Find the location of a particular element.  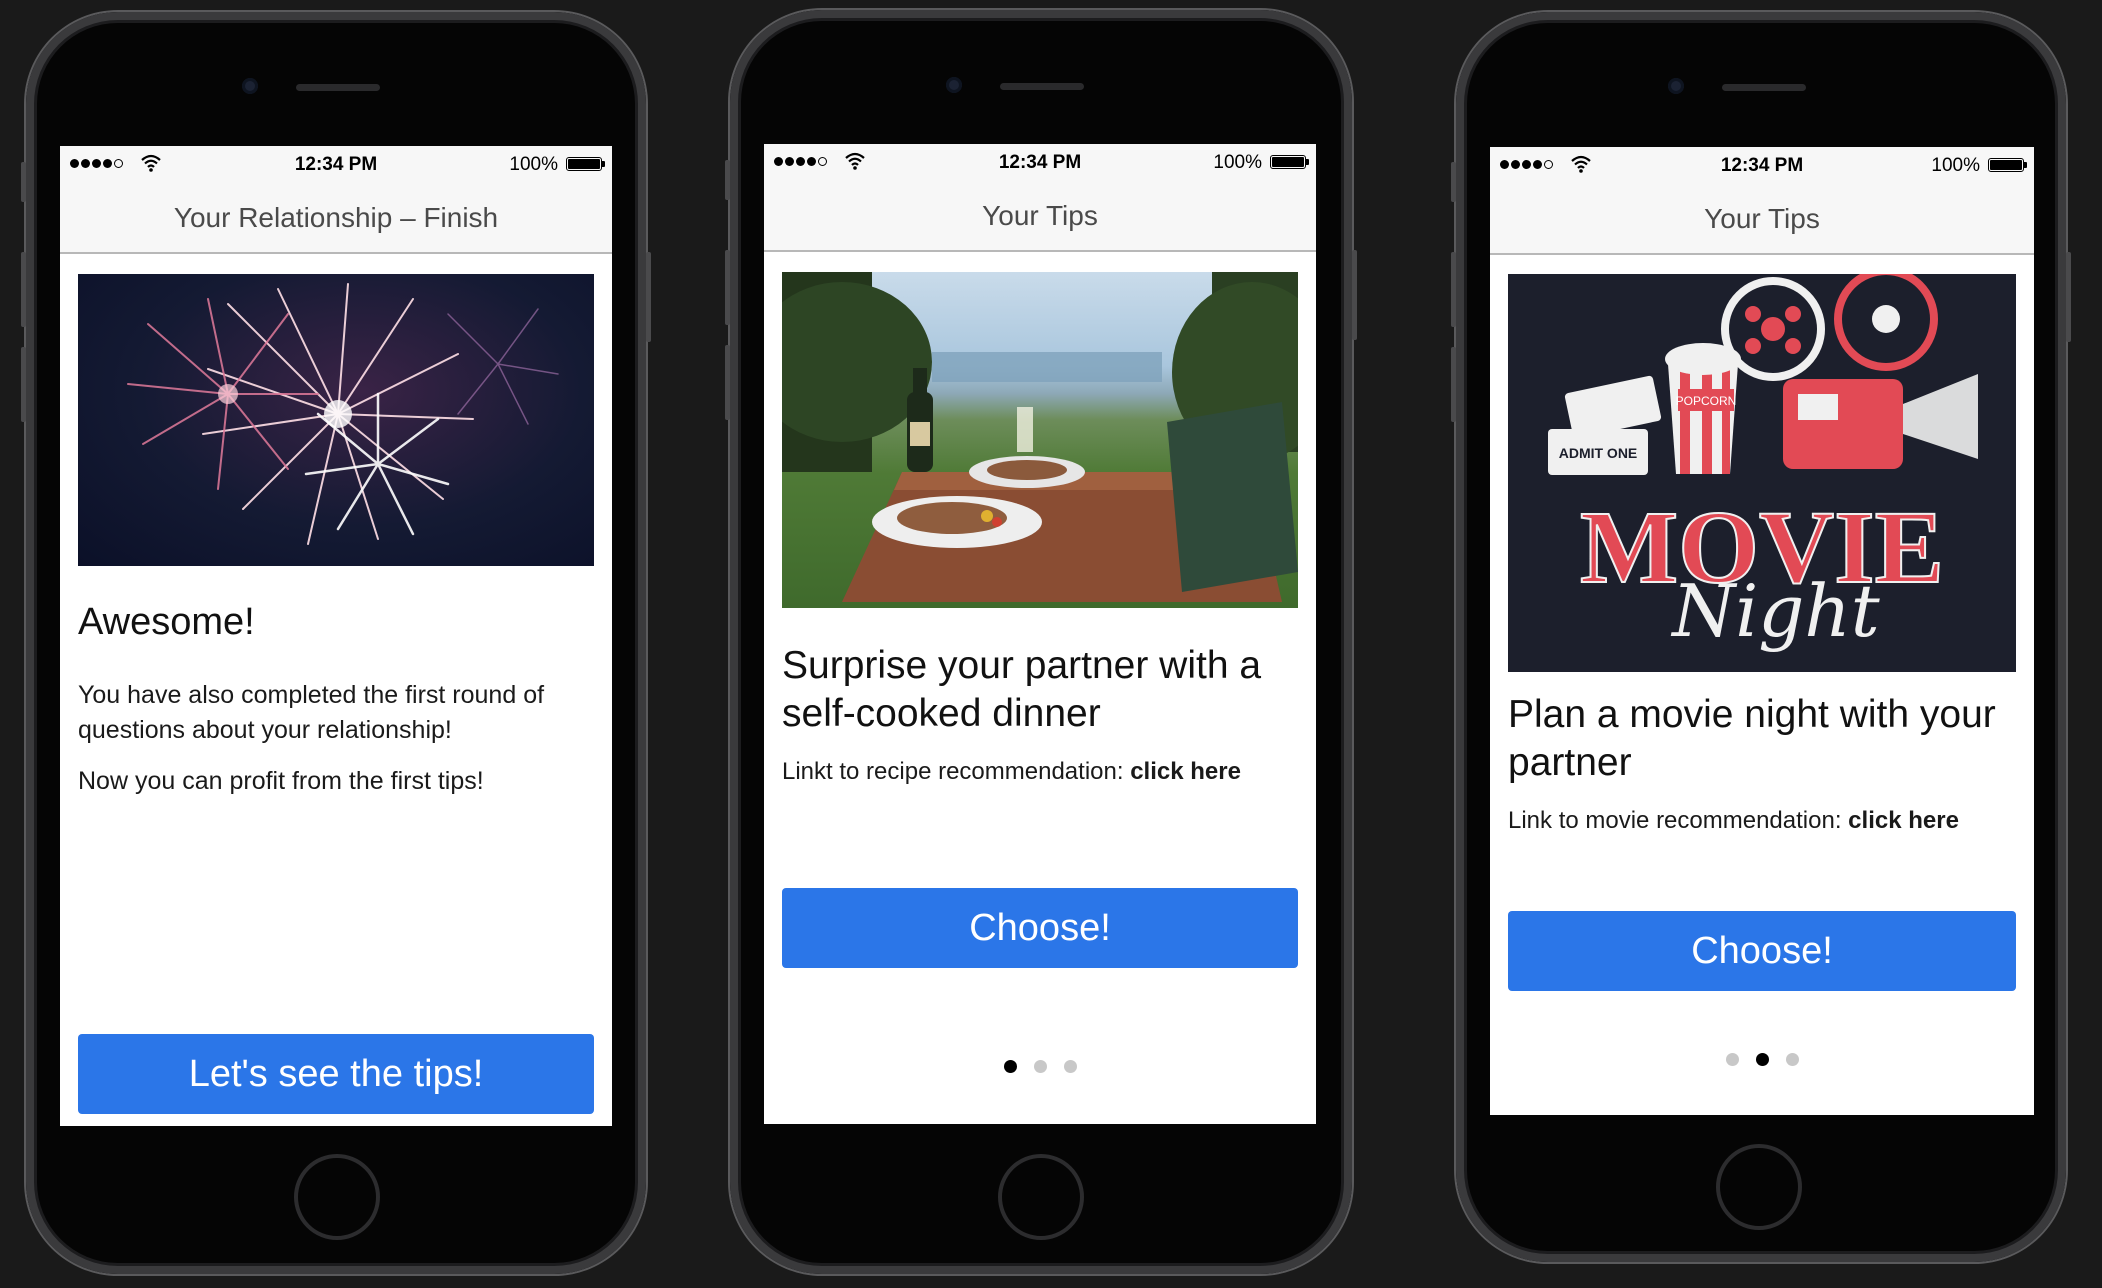

paragraph-profit: Now you can profit from the first tips! is located at coordinates (281, 781).